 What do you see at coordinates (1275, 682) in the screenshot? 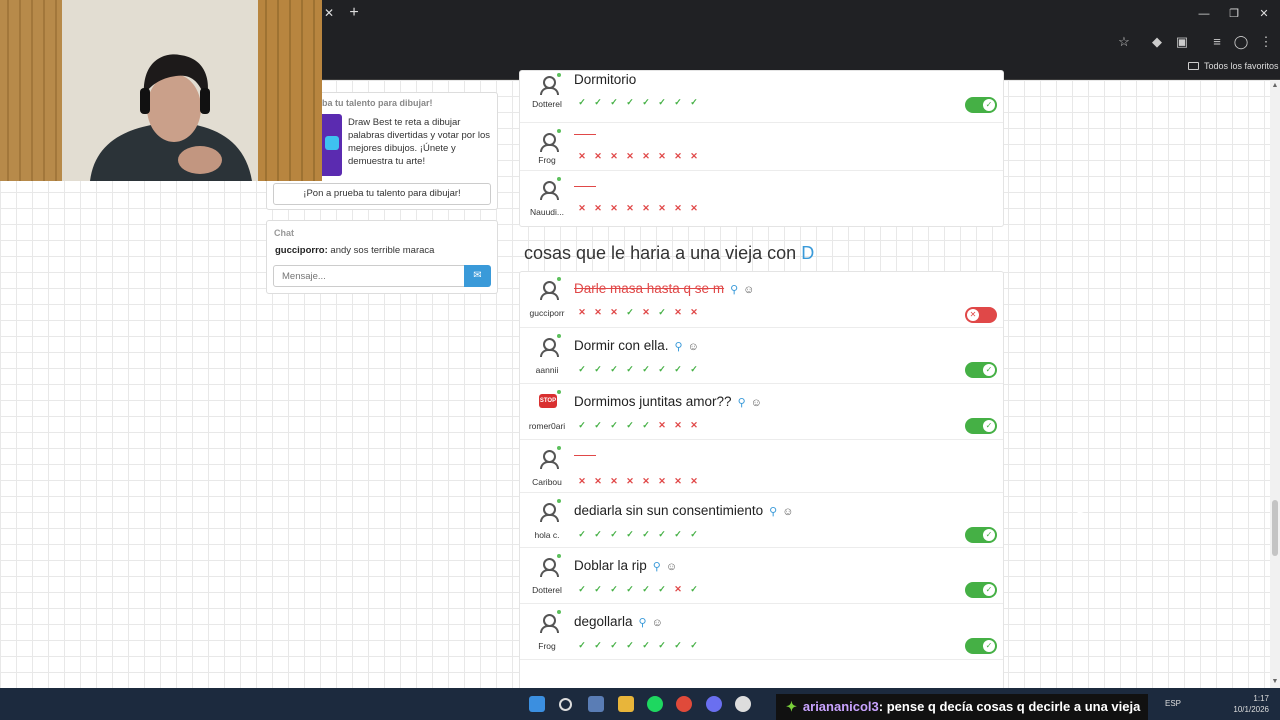
I see `scroll-down-icon: ▼` at bounding box center [1275, 682].